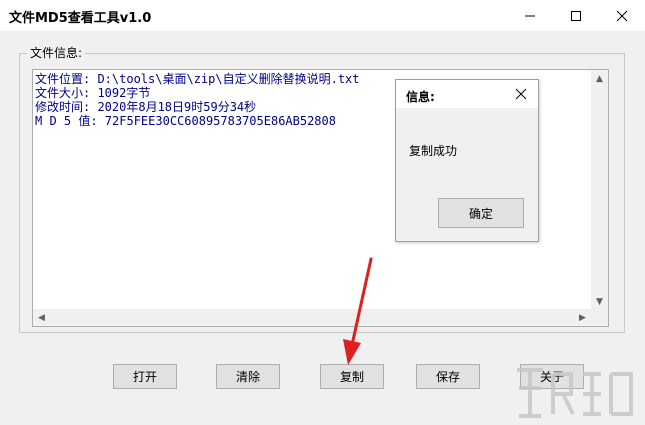  I want to click on save-button: 保存, so click(448, 376).